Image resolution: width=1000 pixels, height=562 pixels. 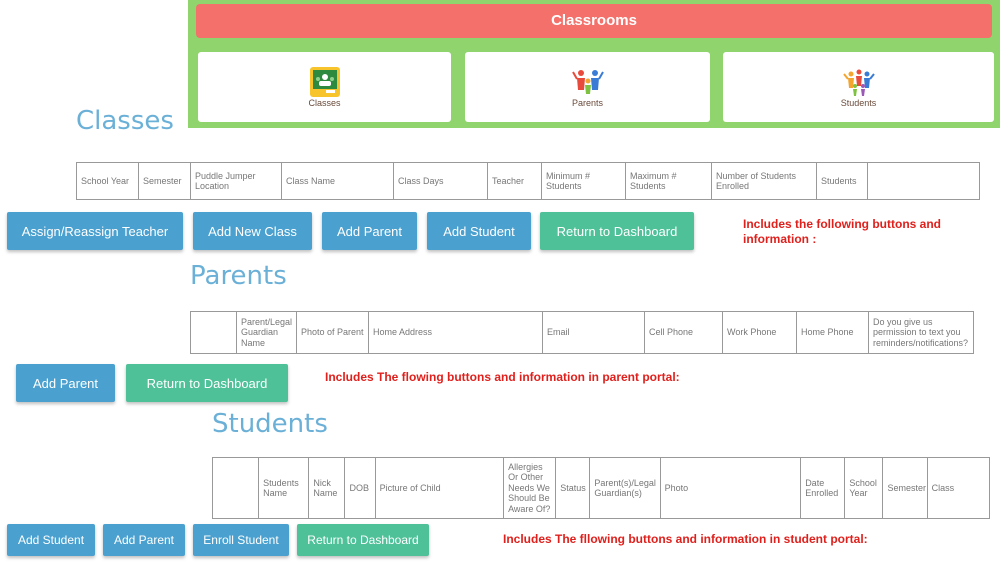 What do you see at coordinates (238, 276) in the screenshot?
I see `parents-title: Parents` at bounding box center [238, 276].